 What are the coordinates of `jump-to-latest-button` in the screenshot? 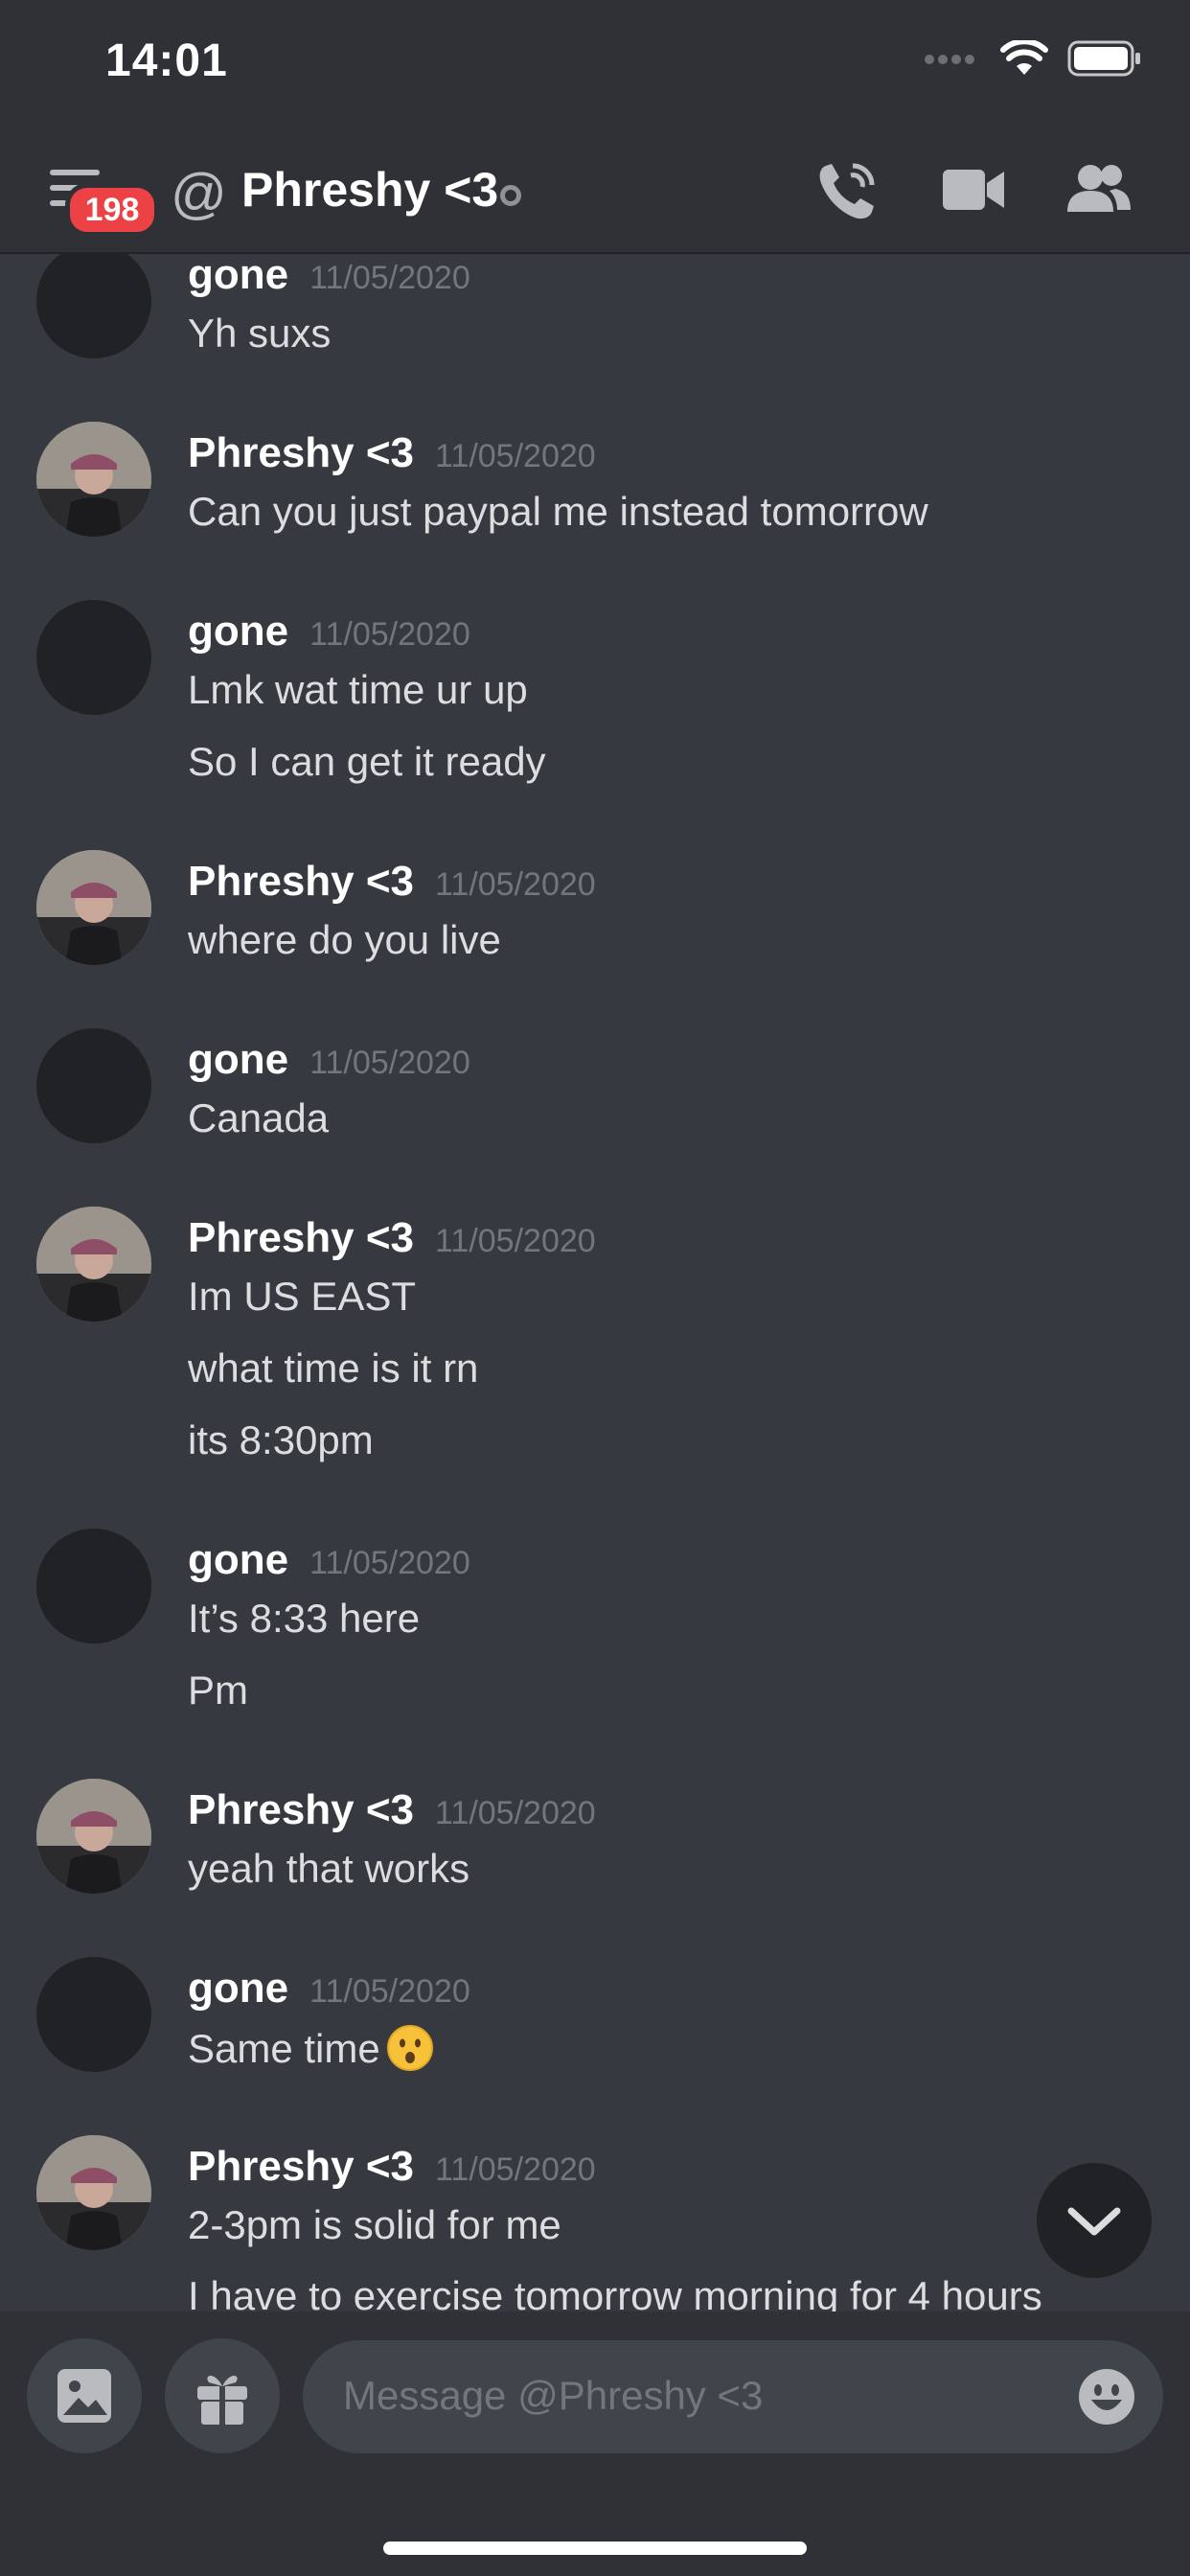 It's located at (1095, 2220).